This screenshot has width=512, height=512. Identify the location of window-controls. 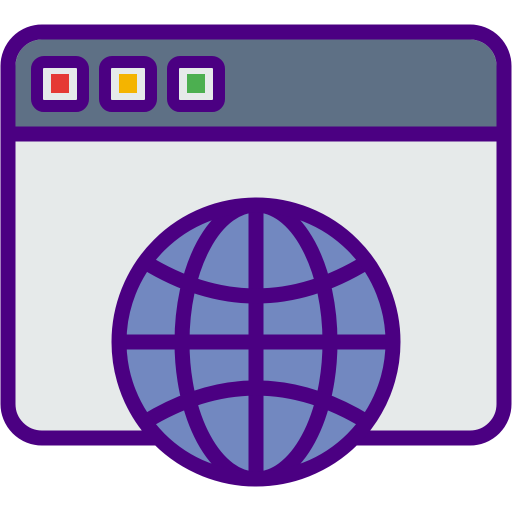
(128, 84).